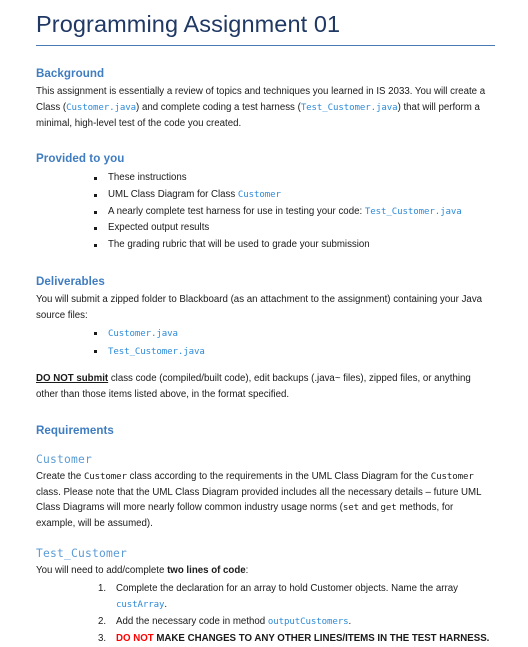 Image resolution: width=528 pixels, height=647 pixels. What do you see at coordinates (80, 159) in the screenshot?
I see `heading-provided-to-you: Provided to you` at bounding box center [80, 159].